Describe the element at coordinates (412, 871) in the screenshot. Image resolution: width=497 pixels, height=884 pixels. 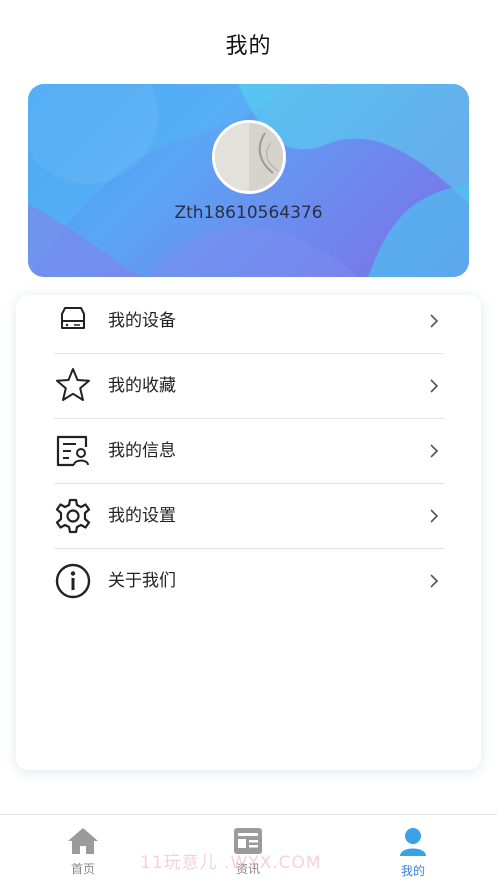
I see `tab-label: 我的` at that location.